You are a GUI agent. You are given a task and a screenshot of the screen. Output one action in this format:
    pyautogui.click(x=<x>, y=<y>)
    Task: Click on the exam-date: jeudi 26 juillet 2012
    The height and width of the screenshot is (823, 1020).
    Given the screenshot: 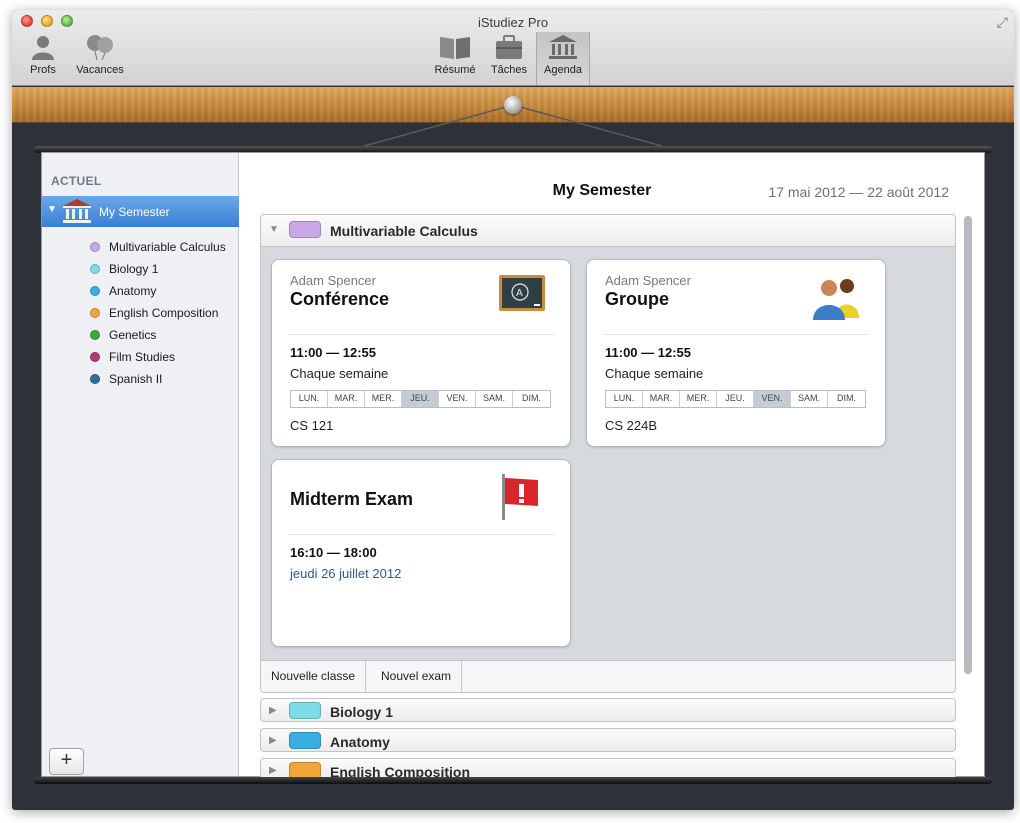 What is the action you would take?
    pyautogui.click(x=346, y=573)
    